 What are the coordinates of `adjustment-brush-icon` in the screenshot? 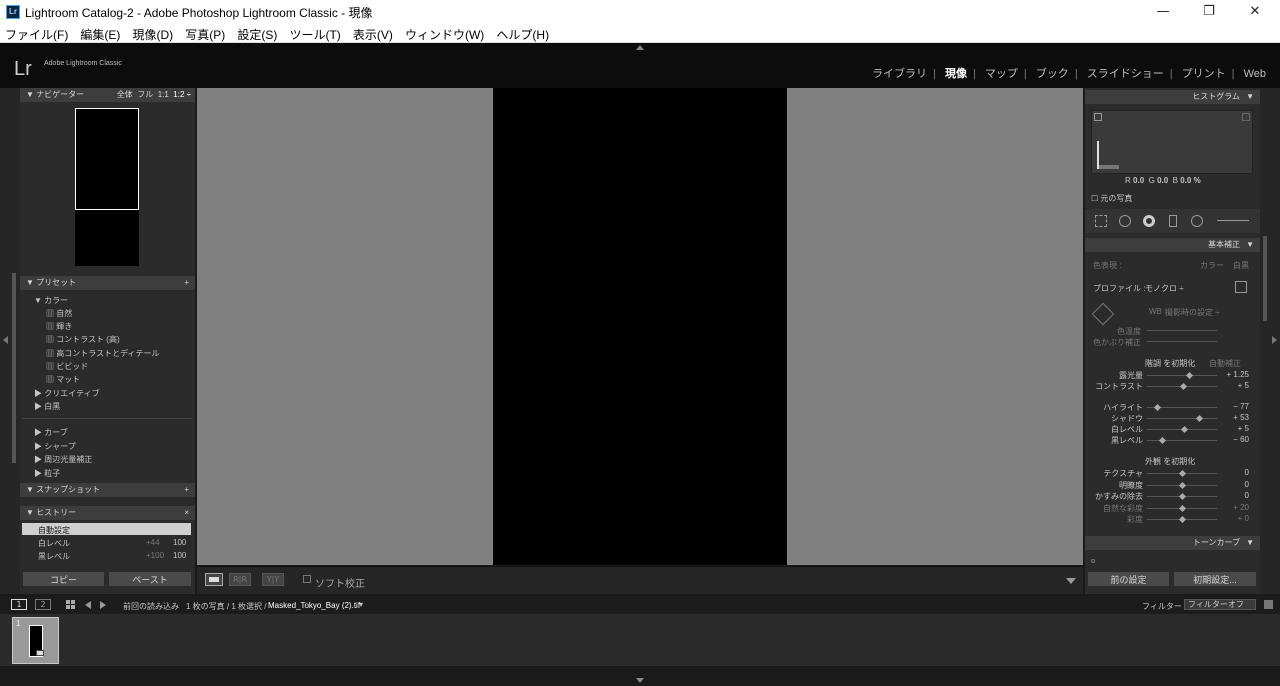 It's located at (1233, 220).